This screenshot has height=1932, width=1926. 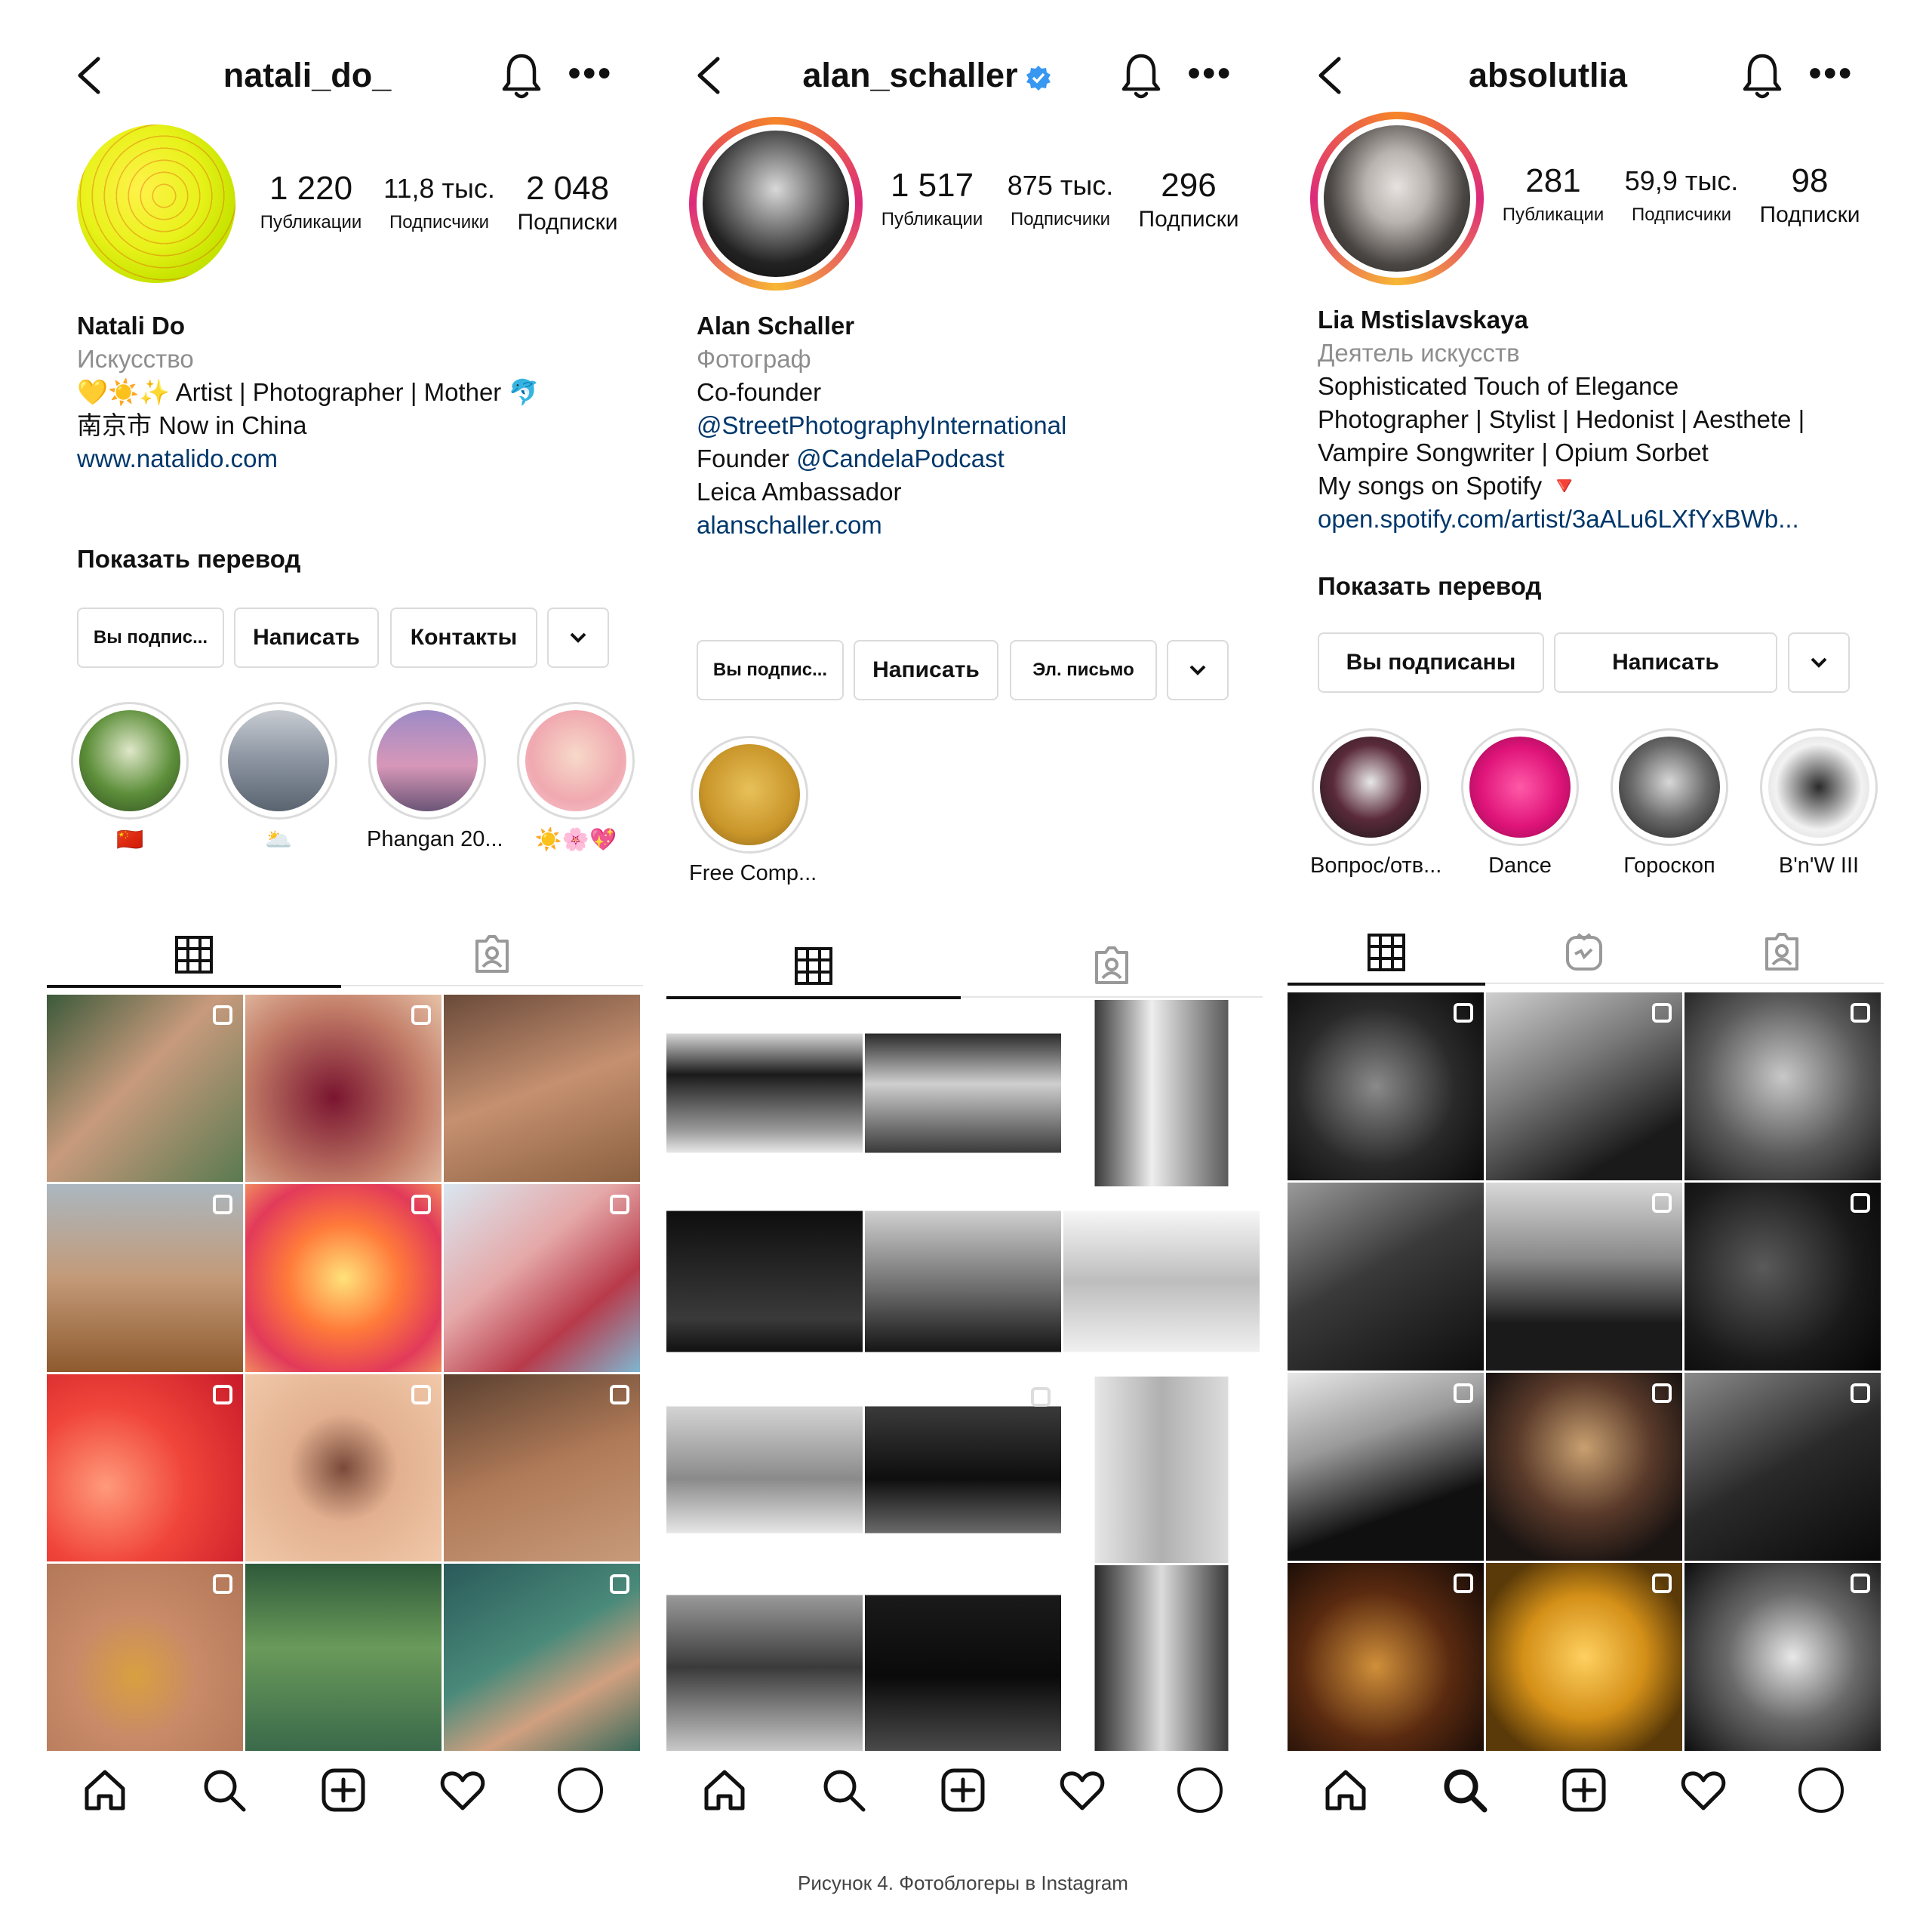 What do you see at coordinates (575, 777) in the screenshot?
I see `story-highlight: ☀️🌸💖` at bounding box center [575, 777].